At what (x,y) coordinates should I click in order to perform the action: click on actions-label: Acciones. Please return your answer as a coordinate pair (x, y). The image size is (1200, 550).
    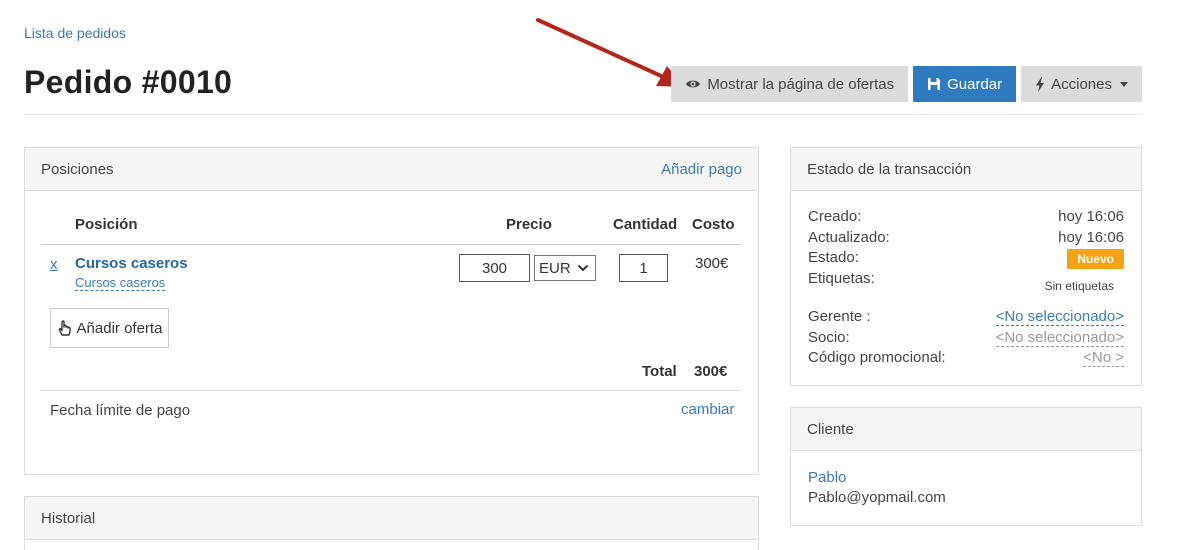
    Looking at the image, I should click on (1081, 84).